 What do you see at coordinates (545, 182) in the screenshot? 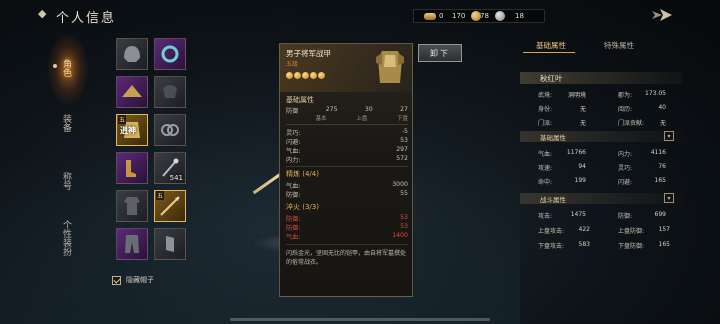
I see `stat-label: 命中:` at bounding box center [545, 182].